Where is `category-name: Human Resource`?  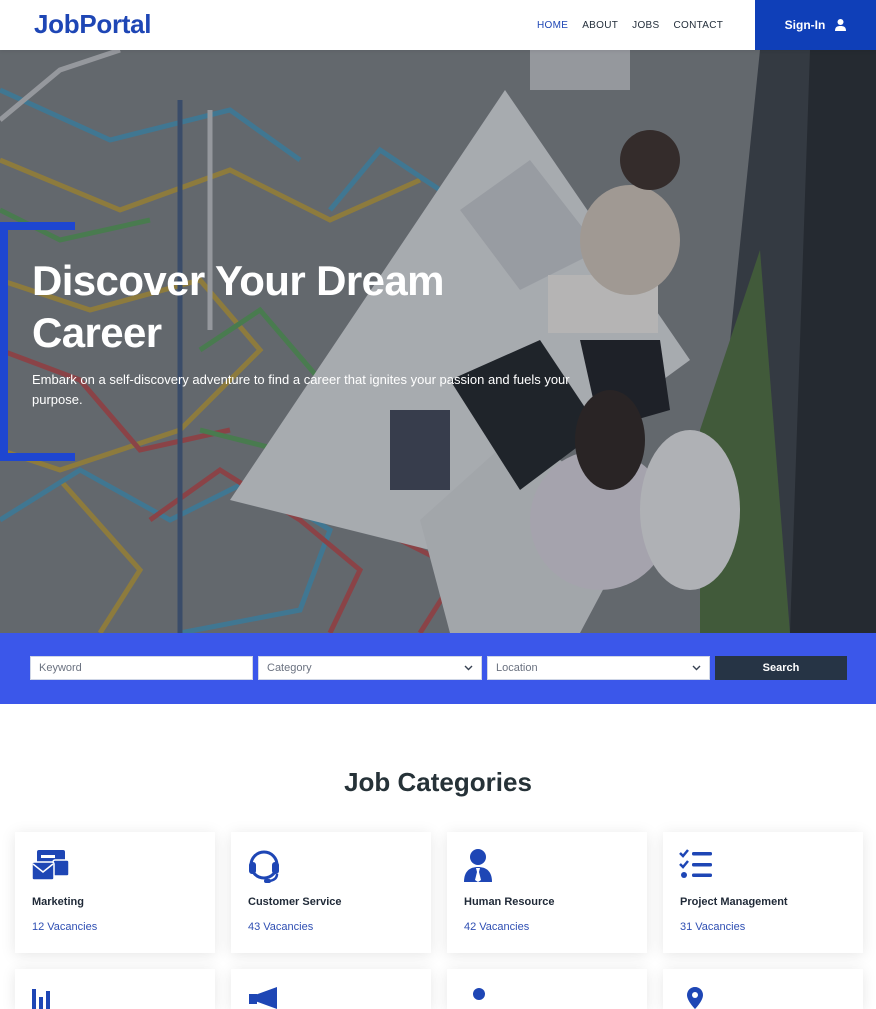 category-name: Human Resource is located at coordinates (509, 902).